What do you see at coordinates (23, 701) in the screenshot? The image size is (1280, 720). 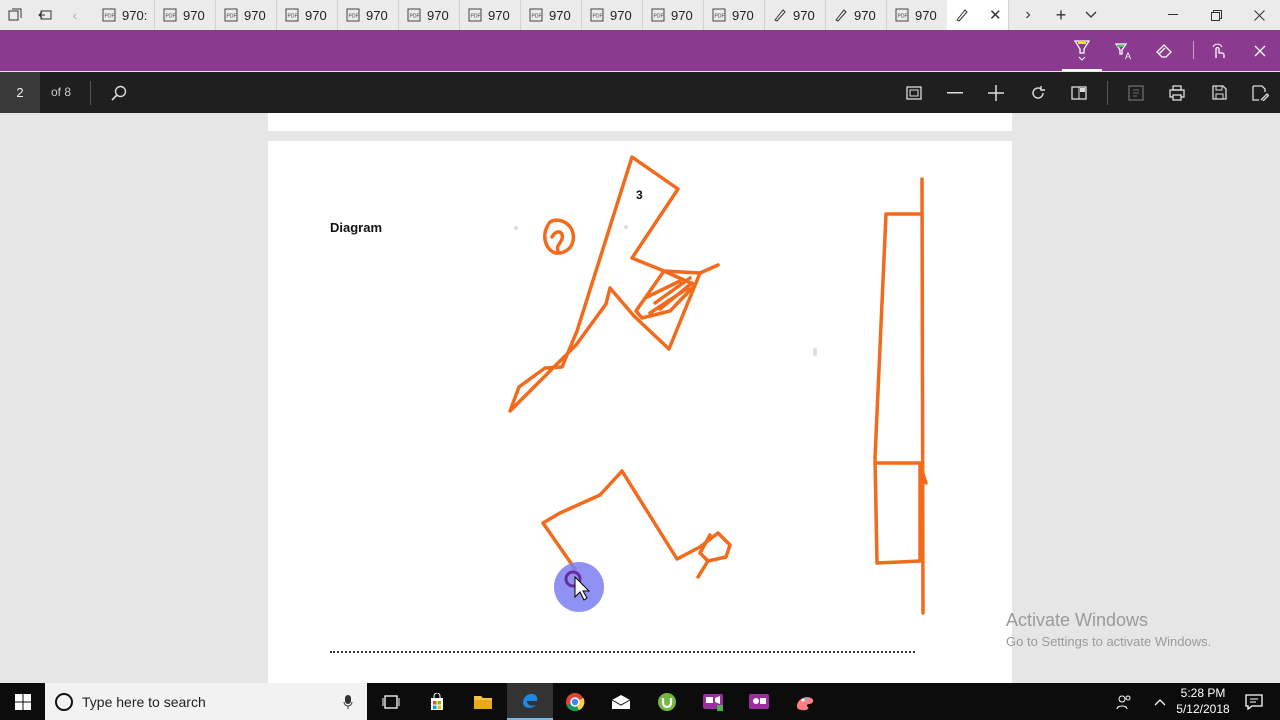 I see `windows-start-icon` at bounding box center [23, 701].